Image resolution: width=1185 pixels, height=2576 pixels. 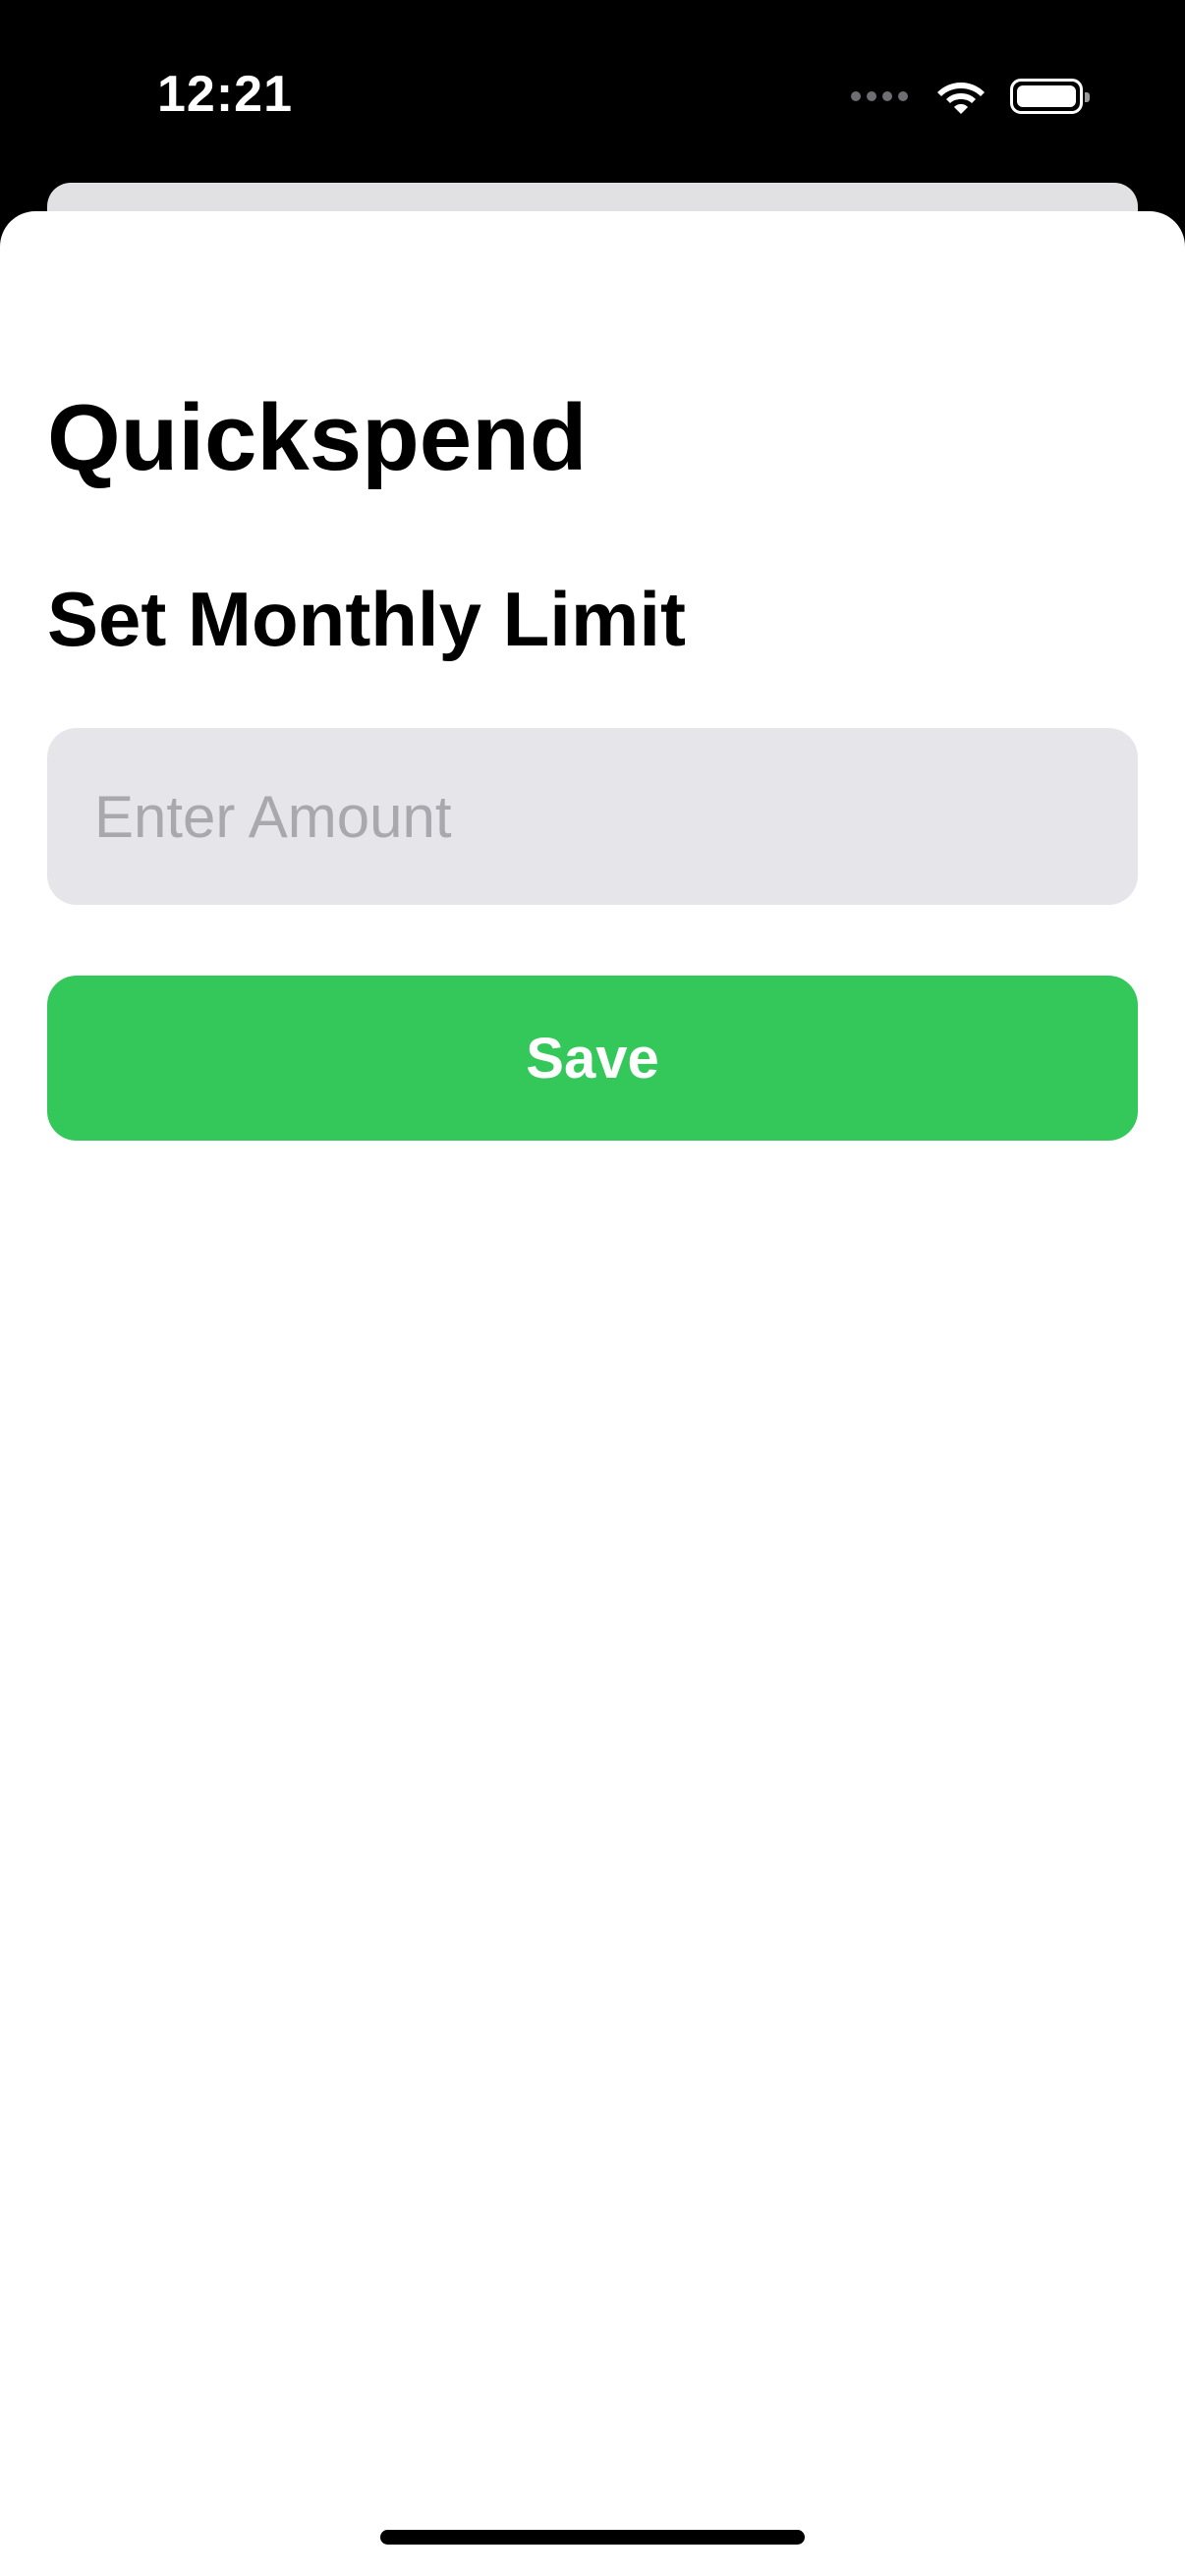 What do you see at coordinates (1050, 96) in the screenshot?
I see `battery-icon` at bounding box center [1050, 96].